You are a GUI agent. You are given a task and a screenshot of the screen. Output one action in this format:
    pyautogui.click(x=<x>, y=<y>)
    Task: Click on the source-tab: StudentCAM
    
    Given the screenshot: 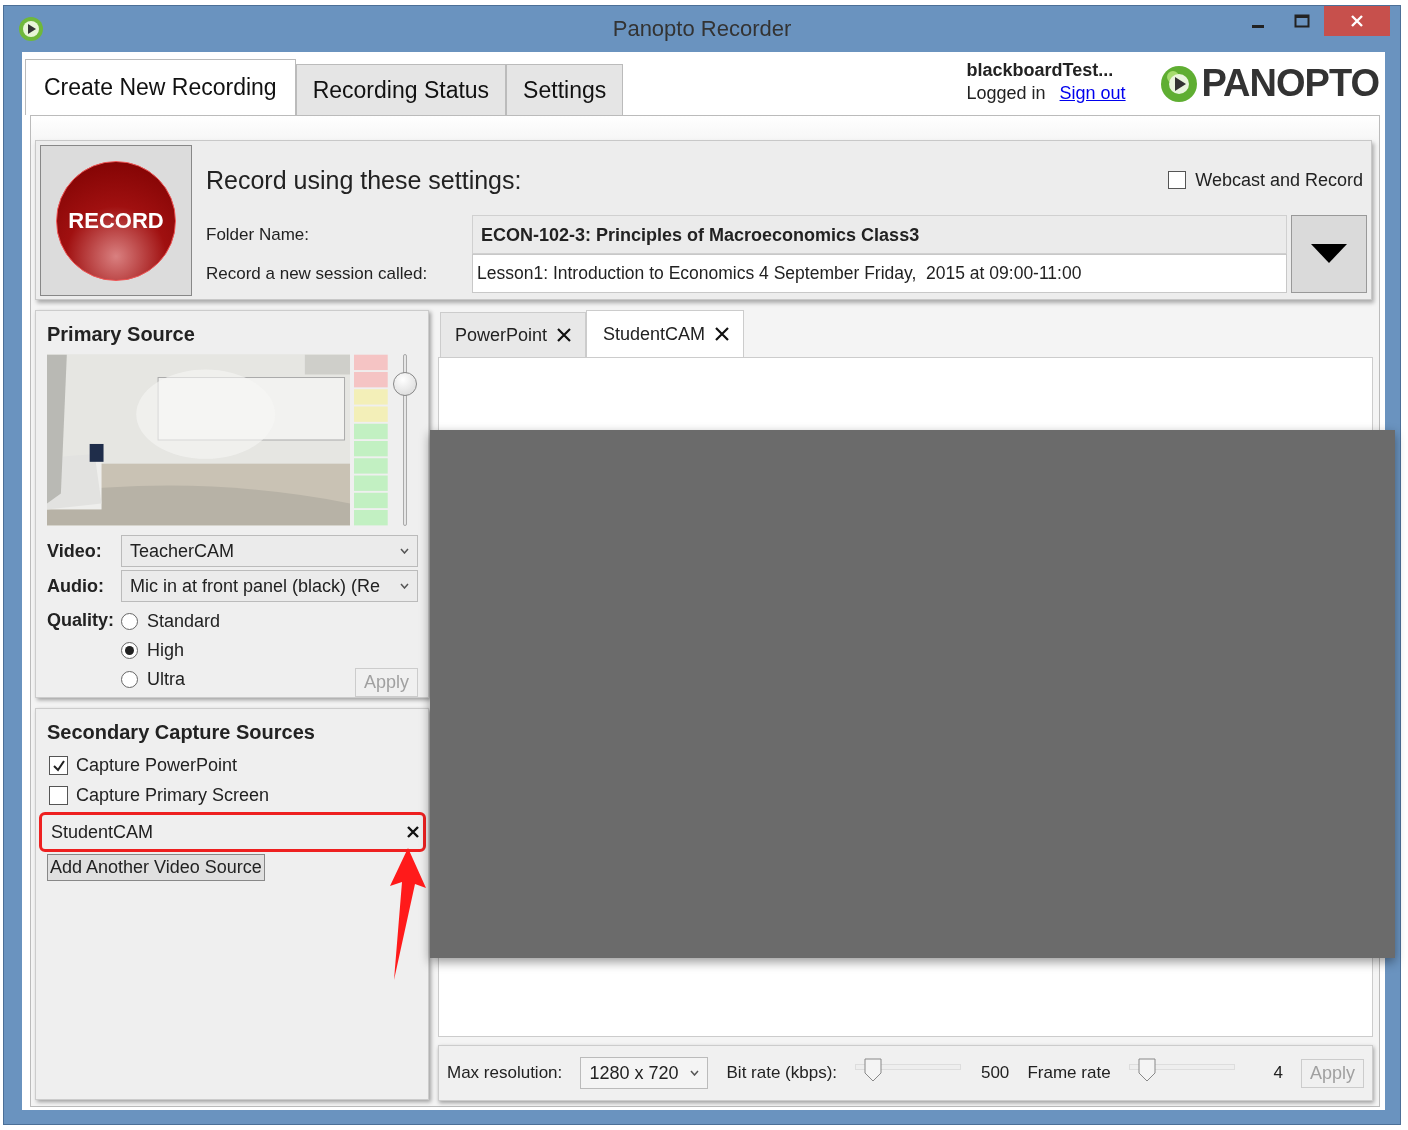 What is the action you would take?
    pyautogui.click(x=665, y=333)
    